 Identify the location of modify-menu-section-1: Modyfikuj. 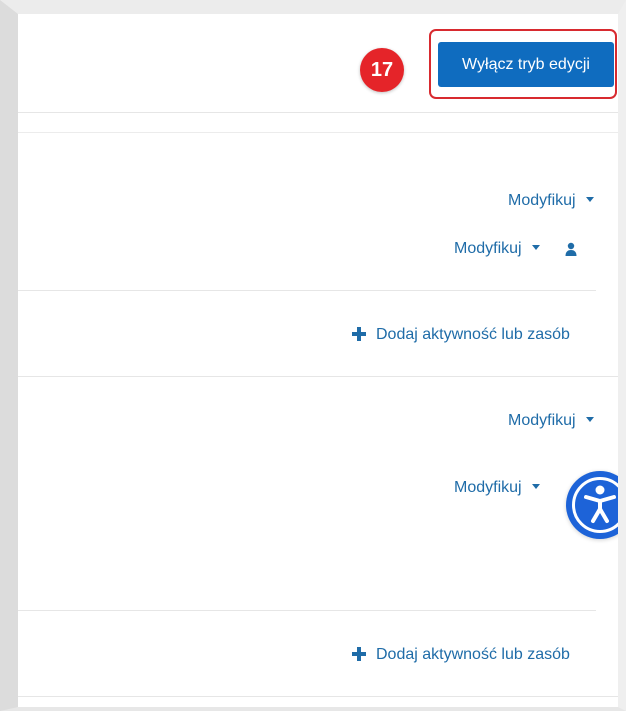
(551, 201).